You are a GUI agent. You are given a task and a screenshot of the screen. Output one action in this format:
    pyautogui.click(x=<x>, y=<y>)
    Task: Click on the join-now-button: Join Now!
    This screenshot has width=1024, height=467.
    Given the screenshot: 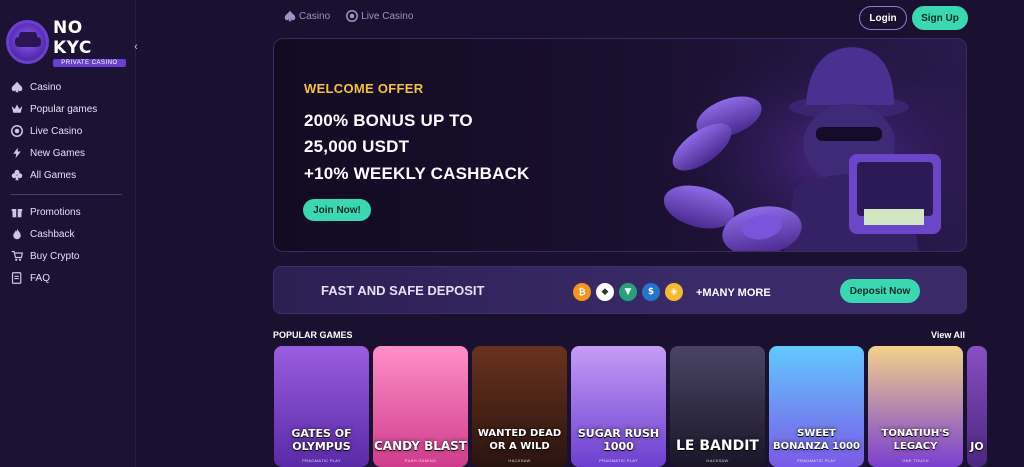 What is the action you would take?
    pyautogui.click(x=337, y=210)
    